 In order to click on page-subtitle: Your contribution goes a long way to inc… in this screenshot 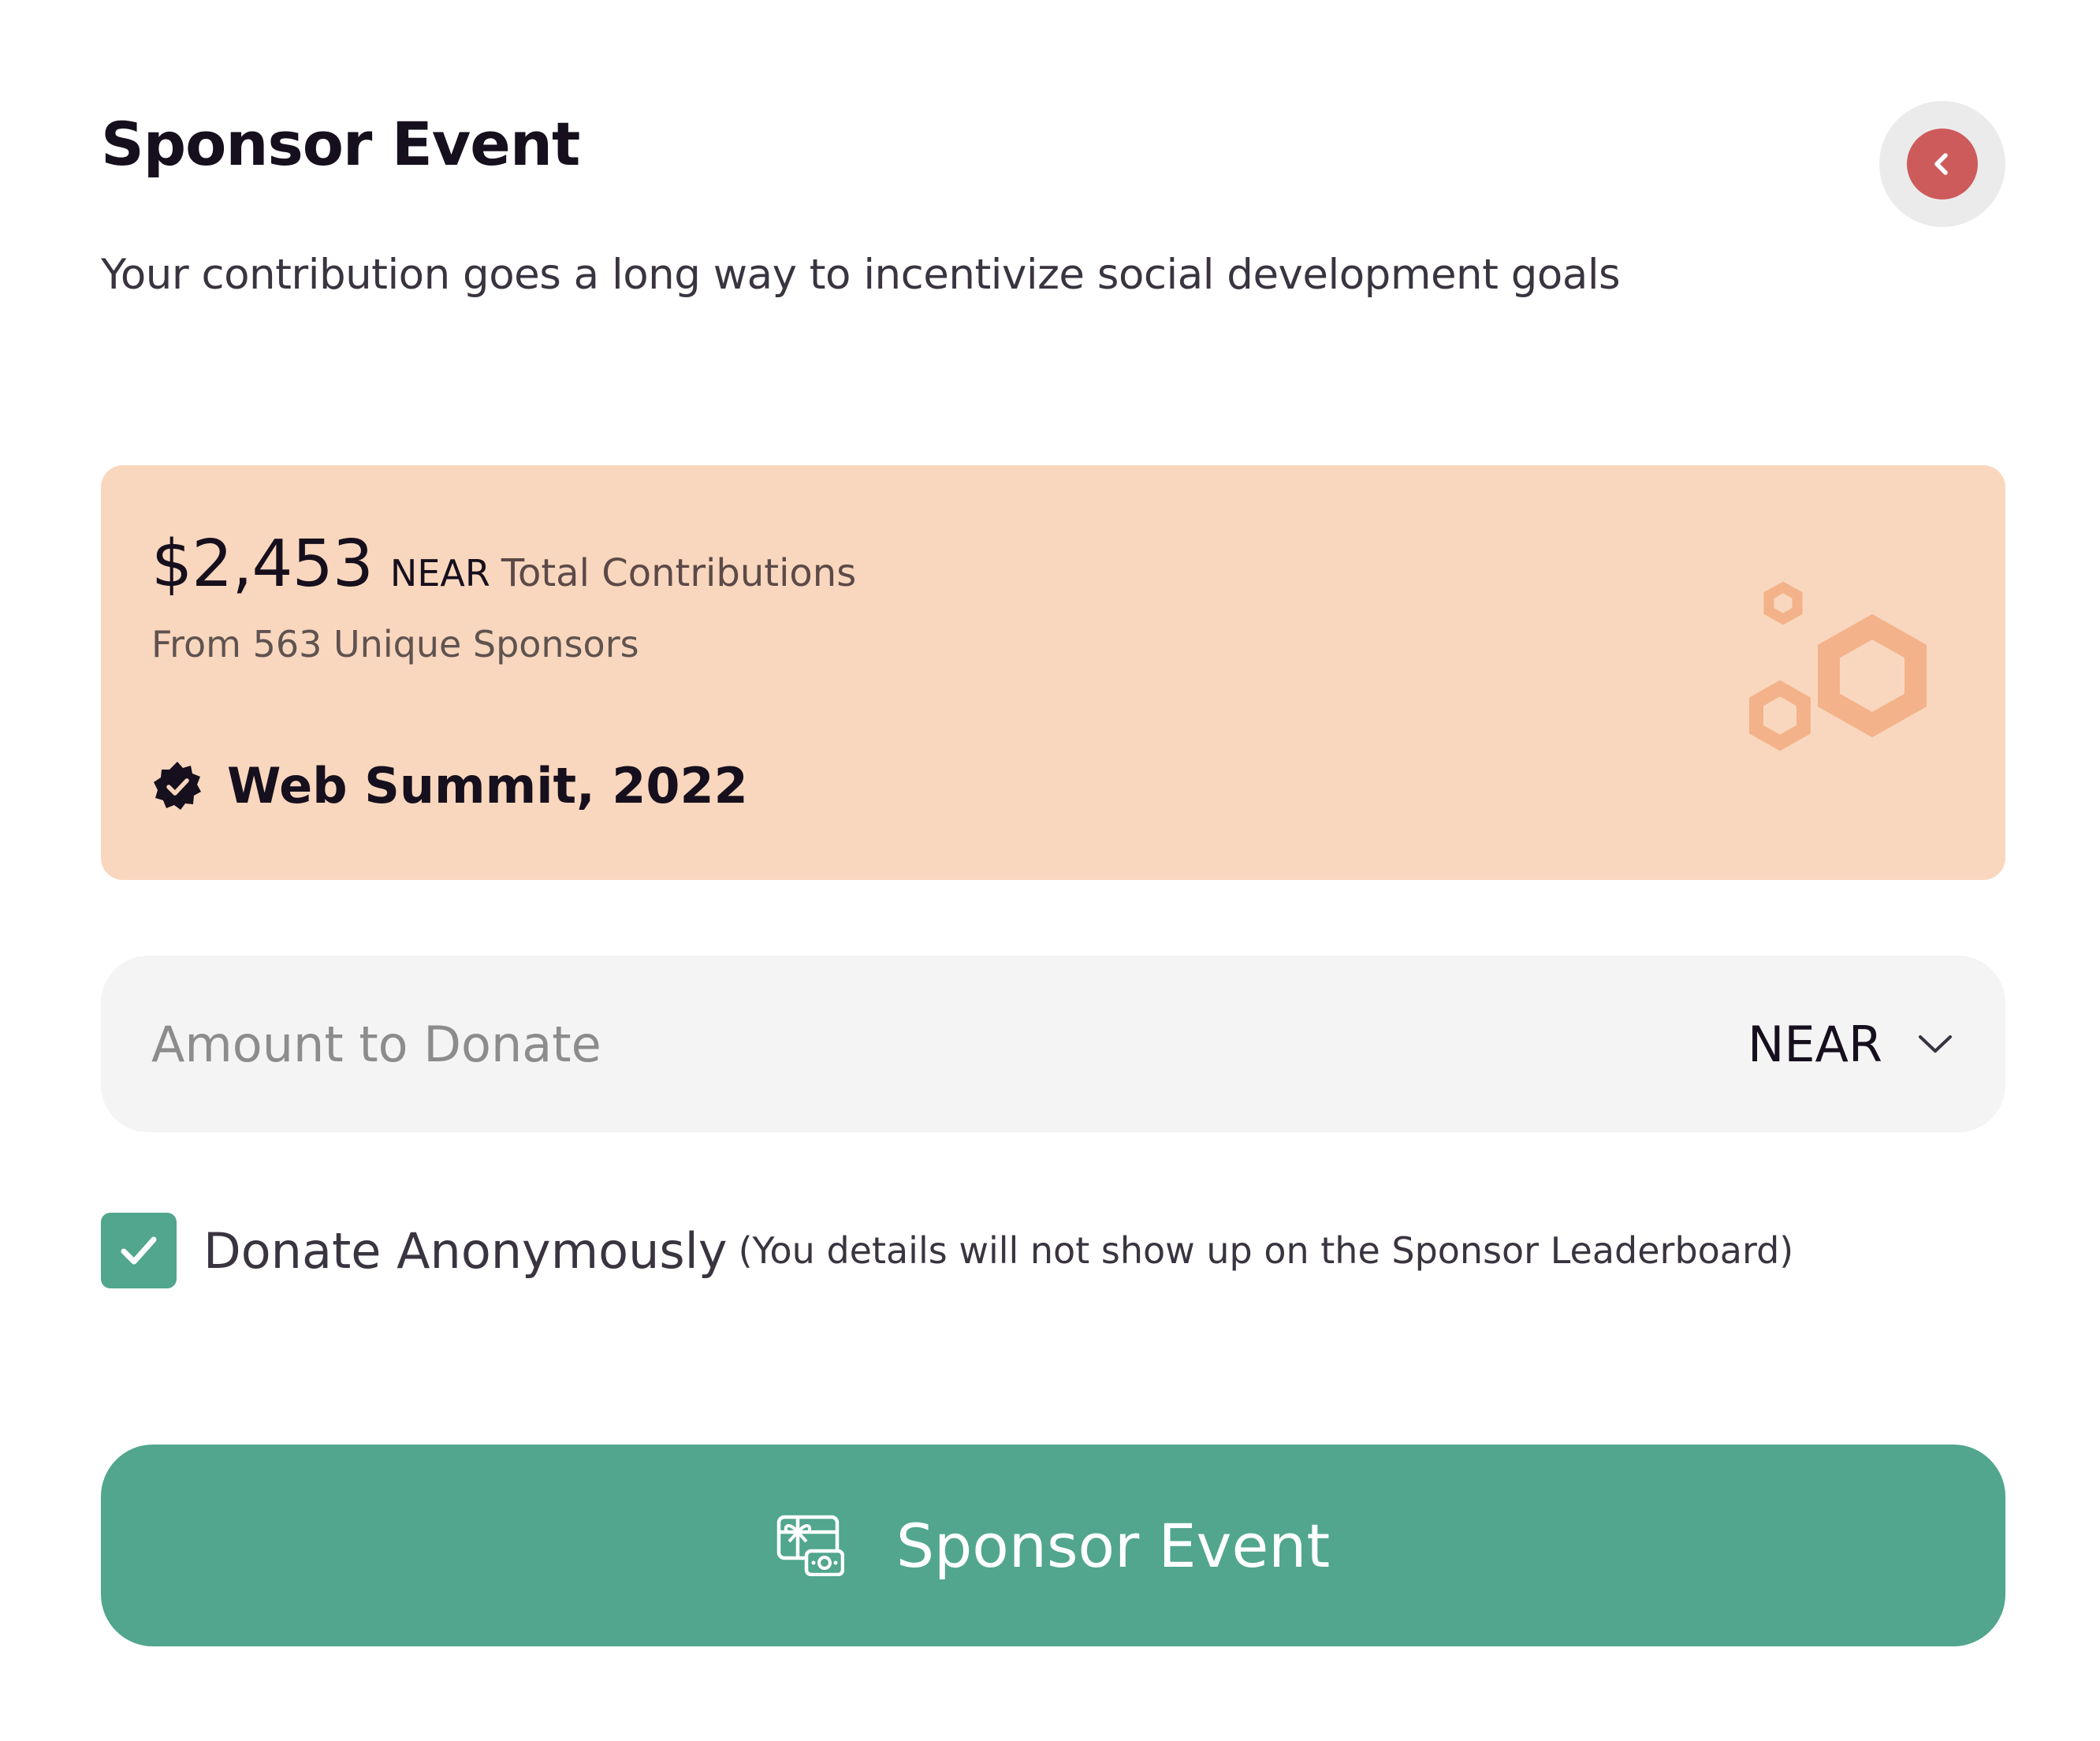, I will do `click(861, 275)`.